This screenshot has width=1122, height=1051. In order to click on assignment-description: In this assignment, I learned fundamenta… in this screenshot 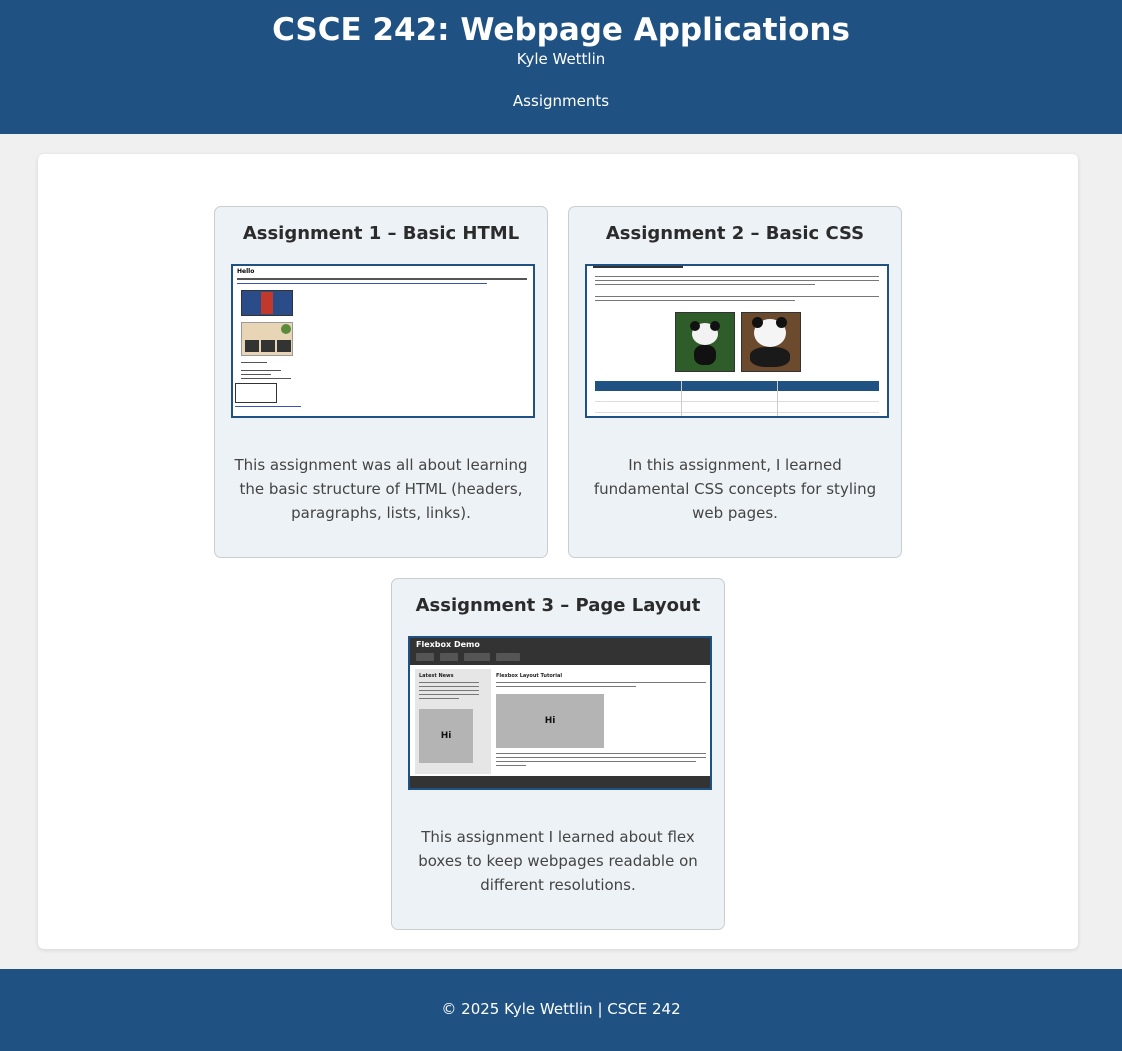, I will do `click(735, 489)`.